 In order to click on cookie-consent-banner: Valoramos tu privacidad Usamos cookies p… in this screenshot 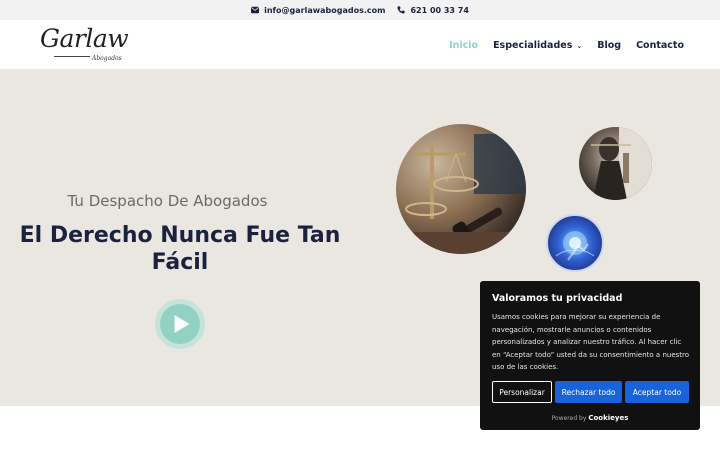, I will do `click(590, 355)`.